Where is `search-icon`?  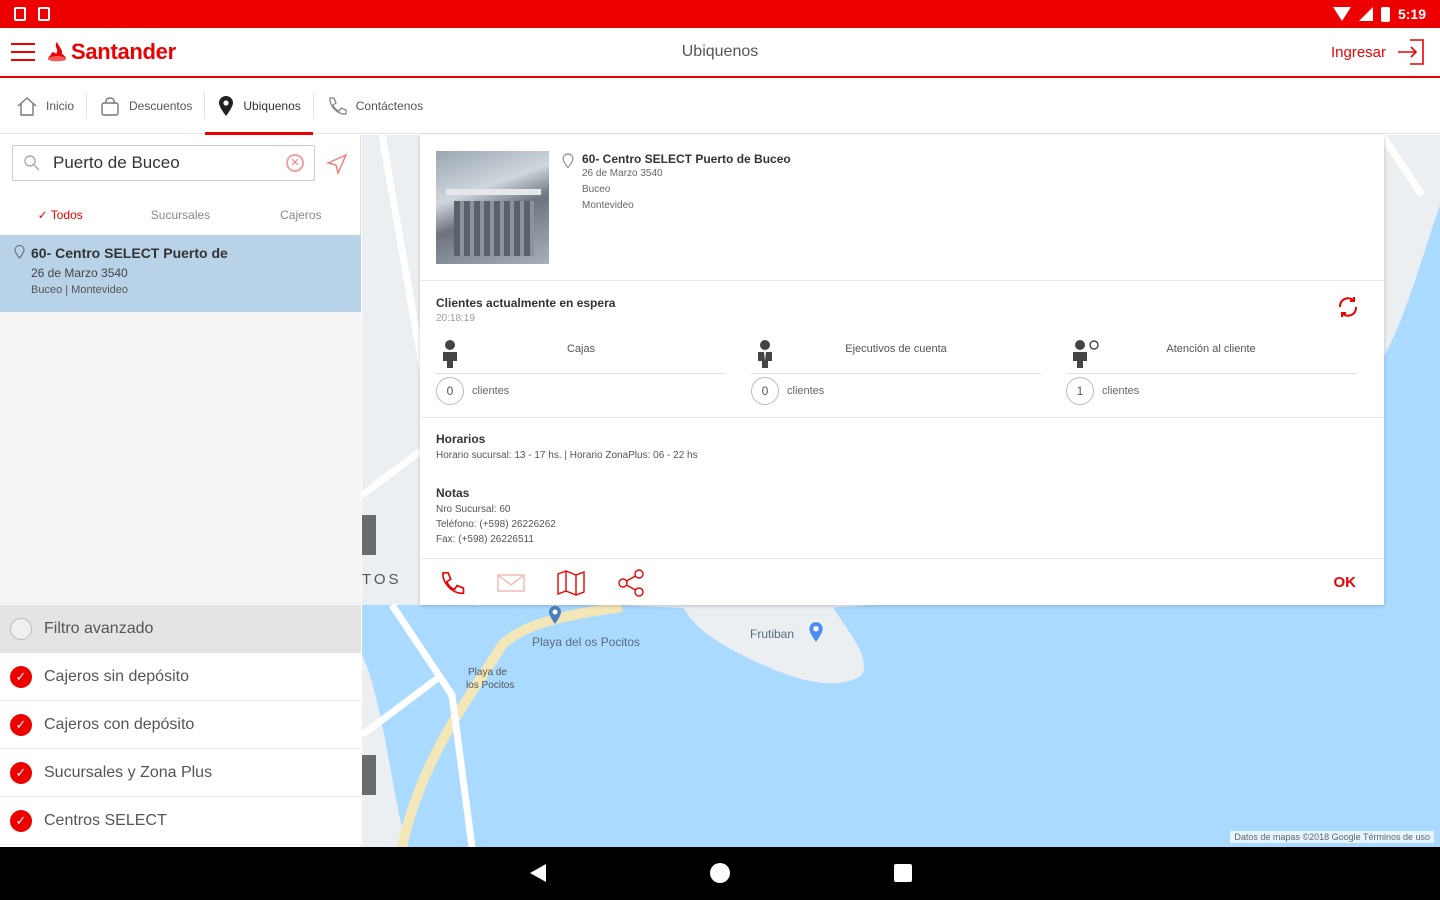
search-icon is located at coordinates (32, 163).